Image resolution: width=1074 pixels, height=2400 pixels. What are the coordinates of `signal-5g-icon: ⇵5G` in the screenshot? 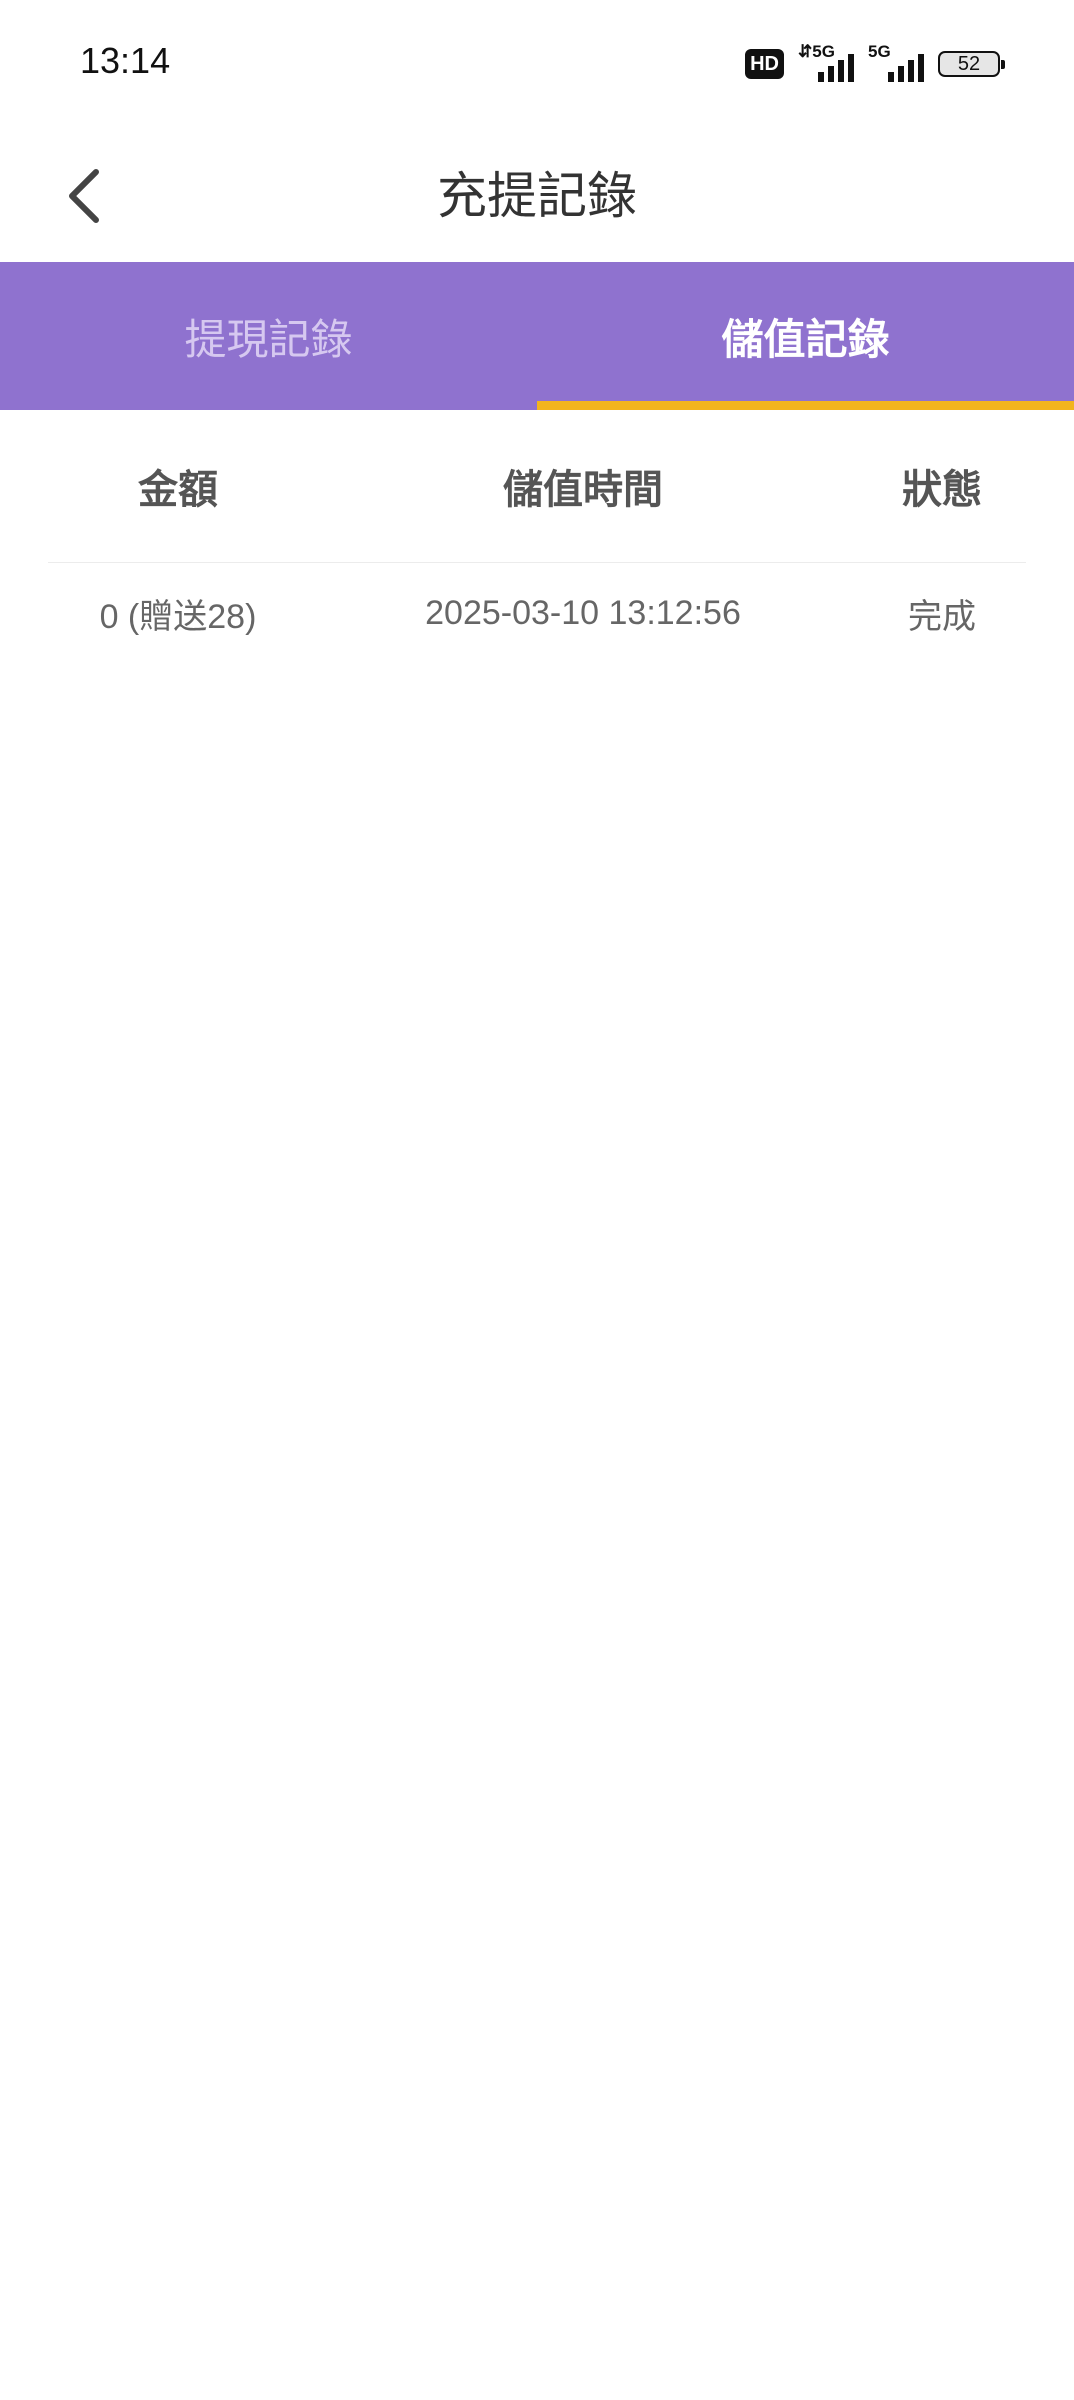 It's located at (826, 62).